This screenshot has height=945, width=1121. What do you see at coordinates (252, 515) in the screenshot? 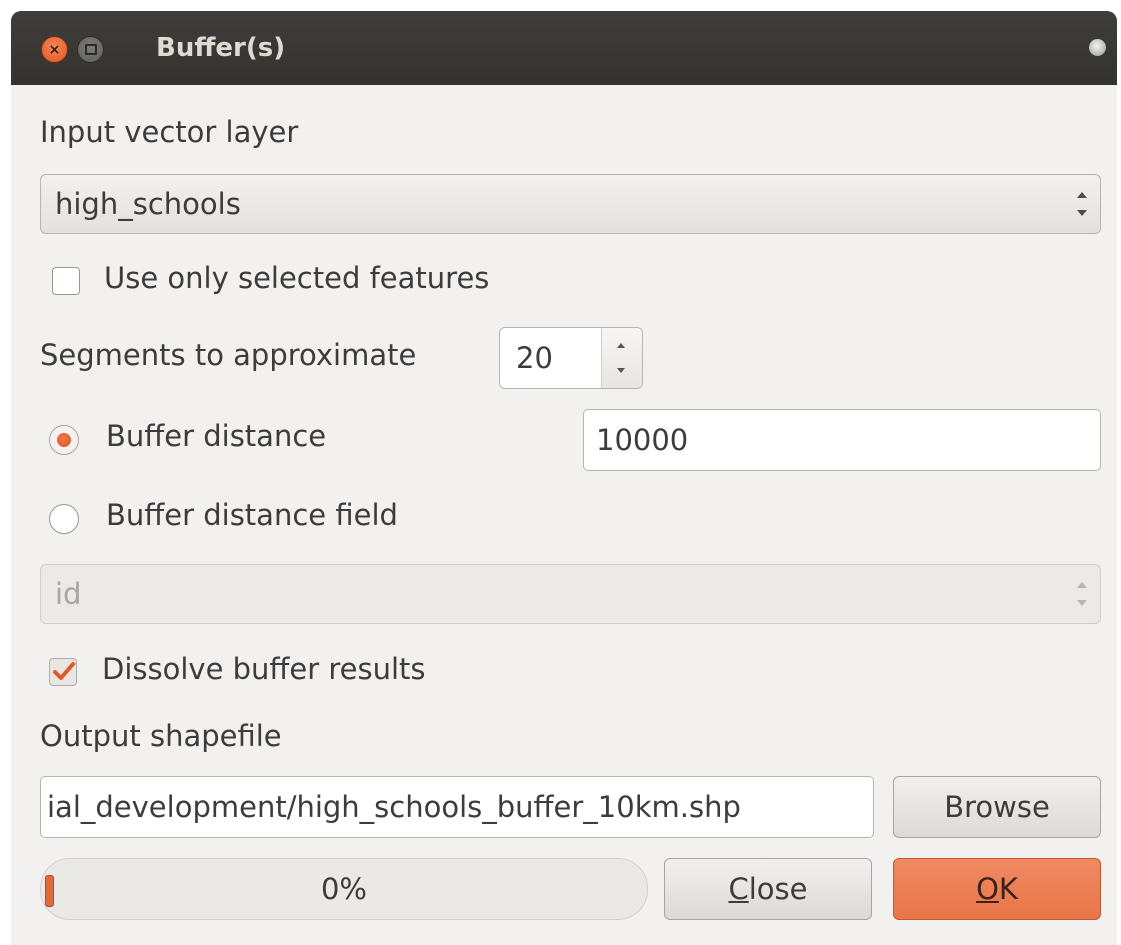
I see `buffer-distance-field-label: Buffer distance field` at bounding box center [252, 515].